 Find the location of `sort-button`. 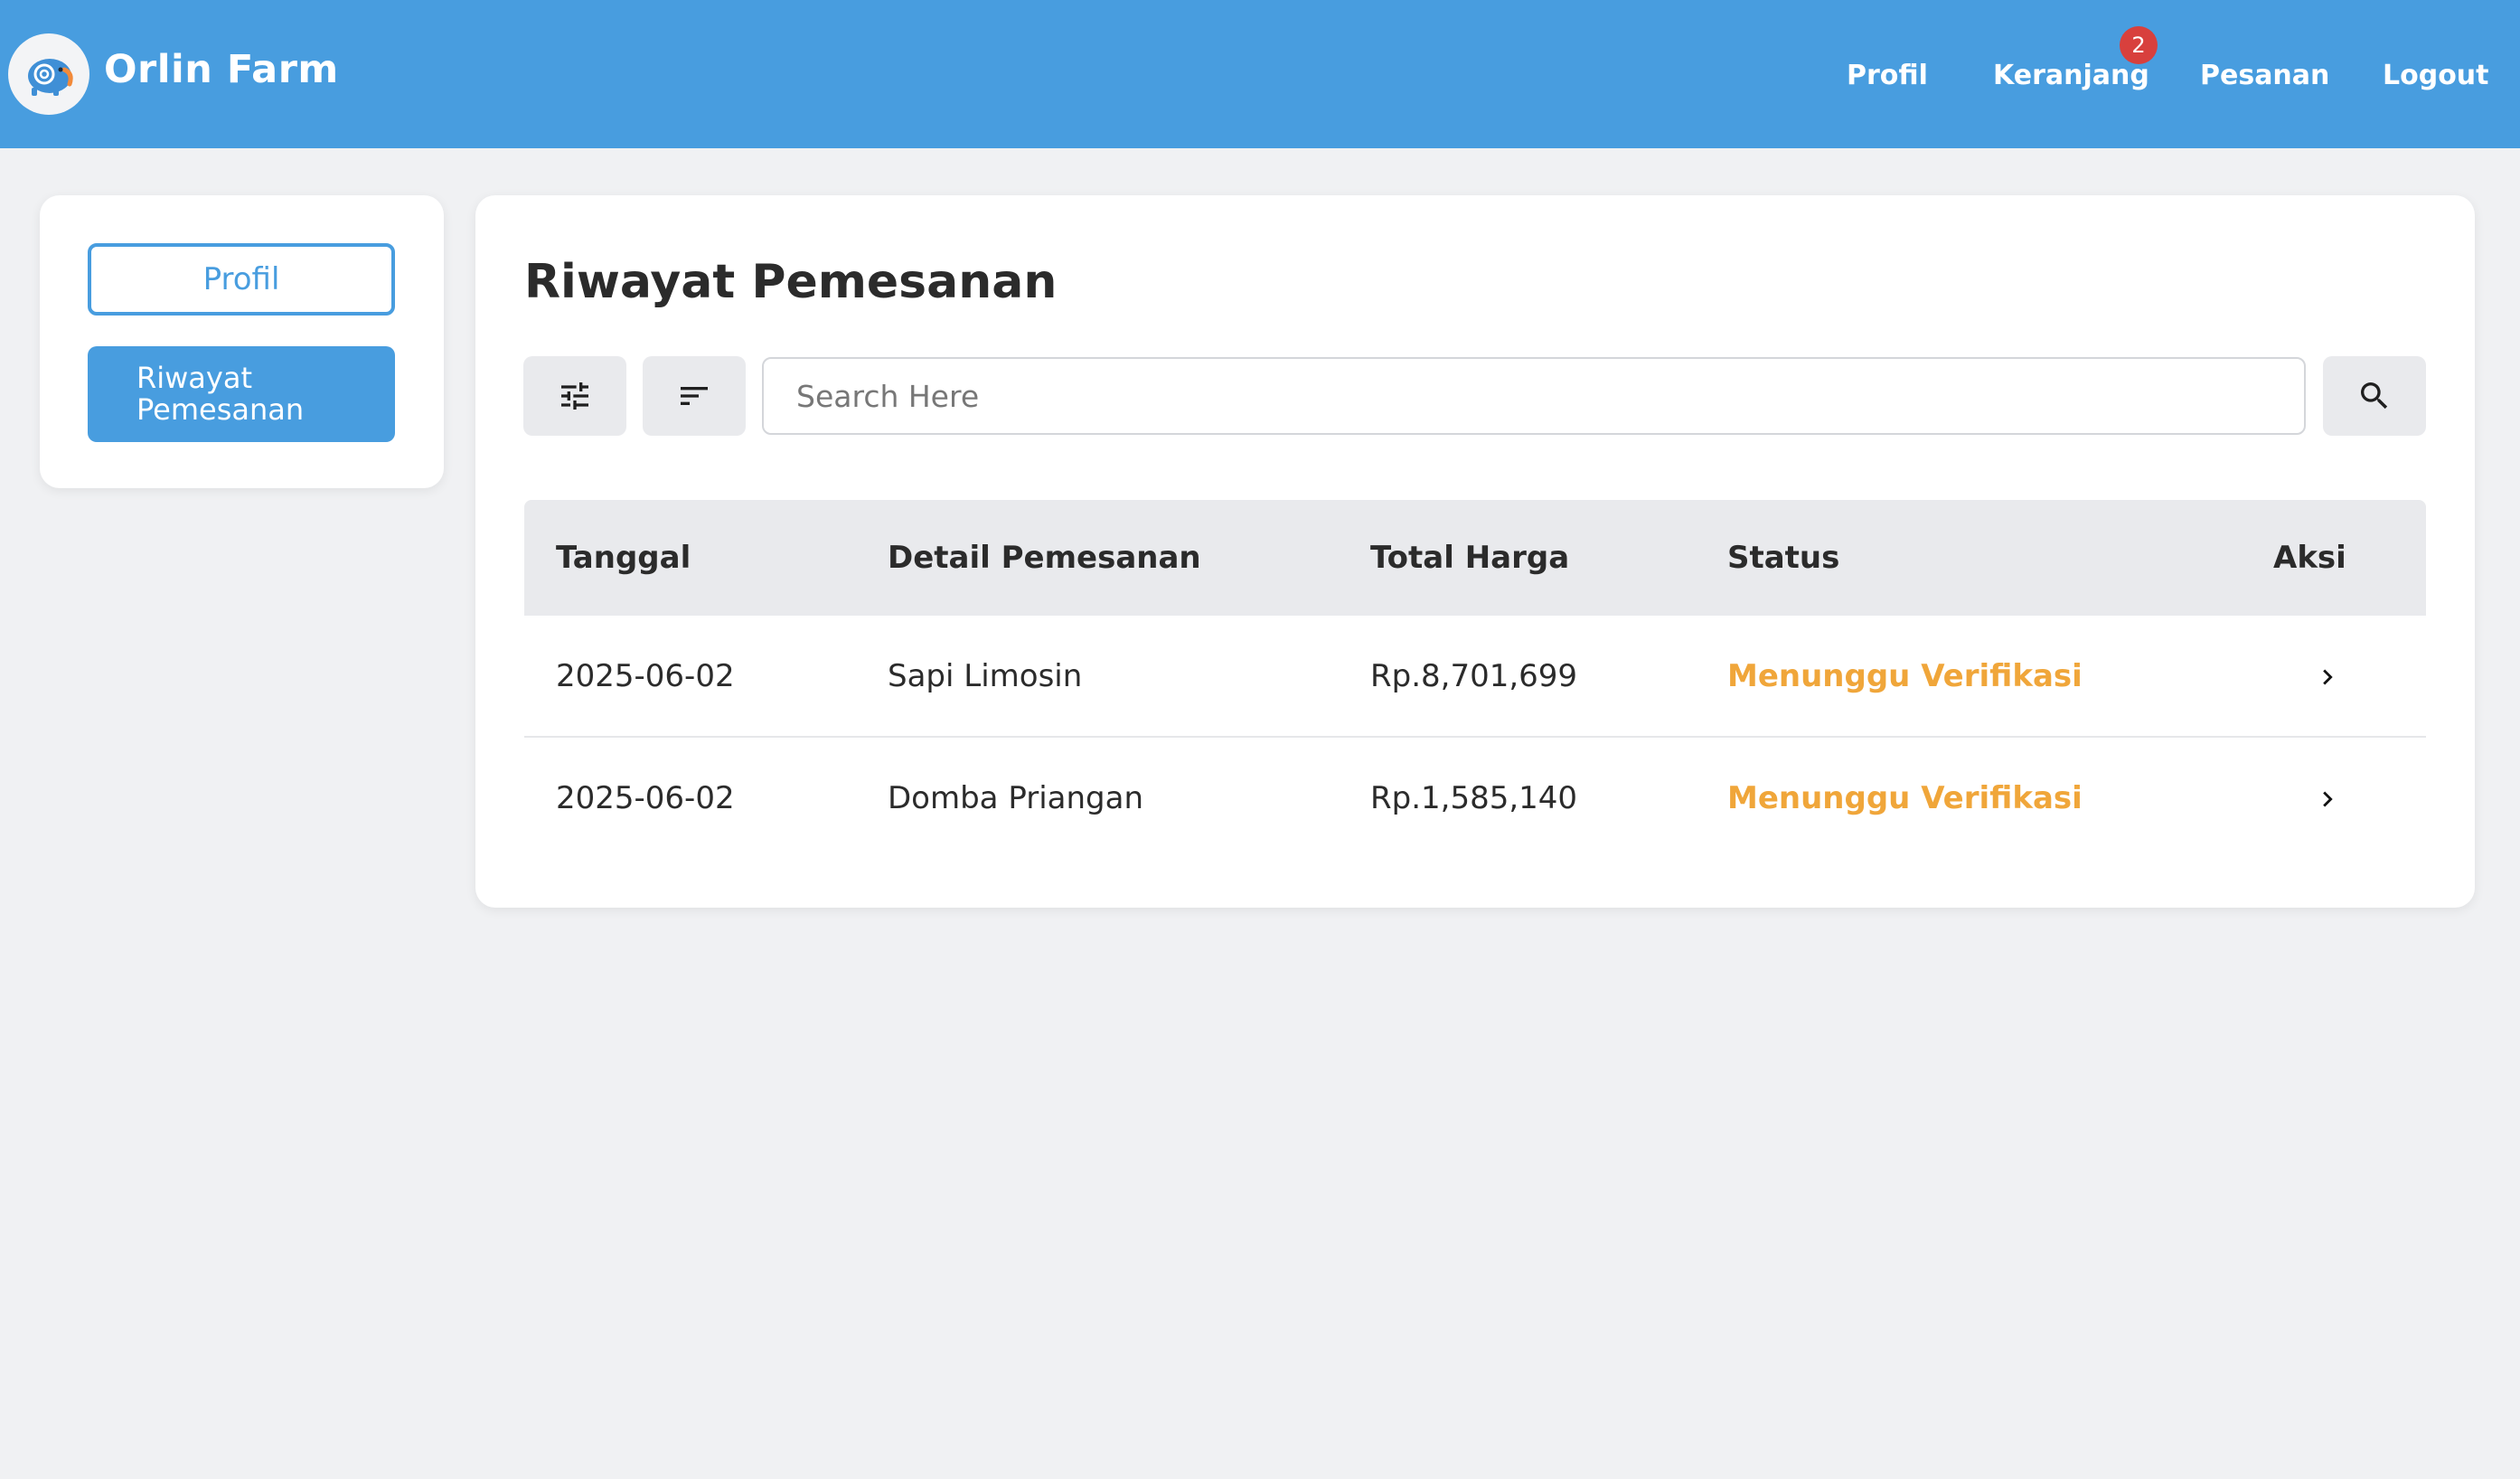

sort-button is located at coordinates (694, 396).